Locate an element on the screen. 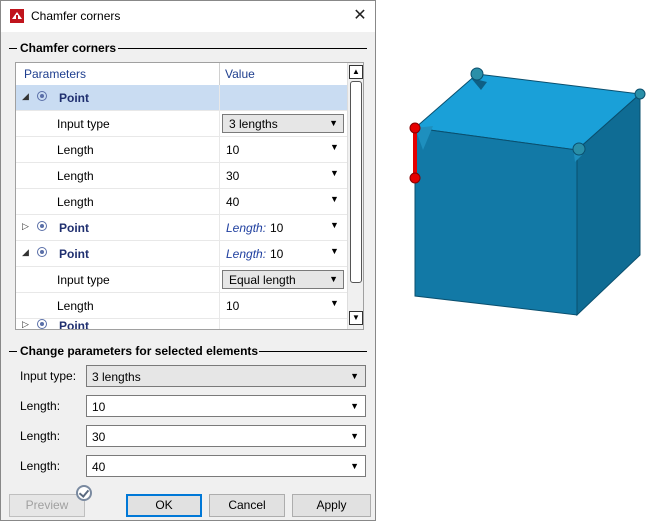 Image resolution: width=648 pixels, height=523 pixels. input-type-label: Input type: is located at coordinates (48, 376).